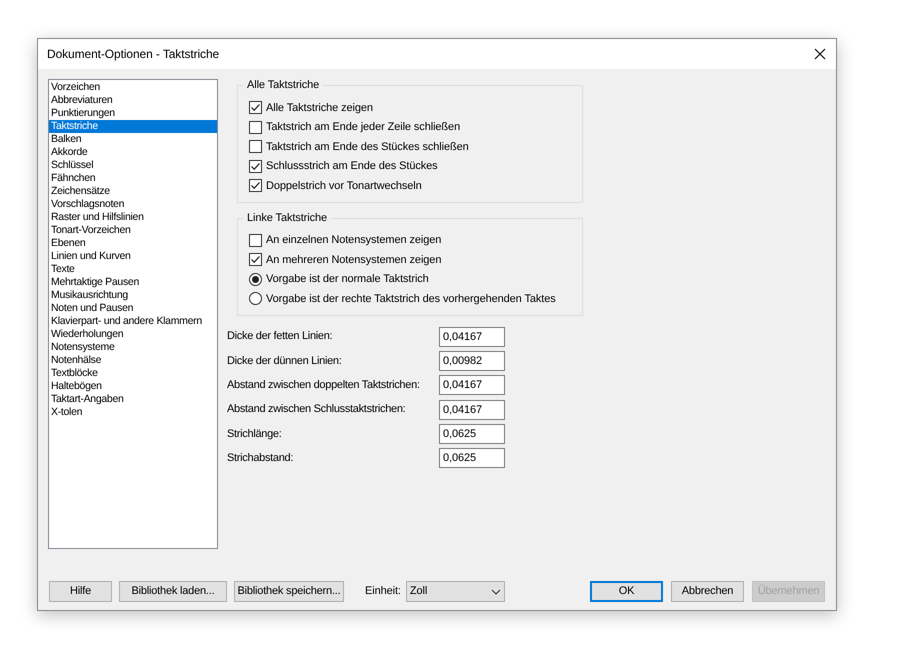 The height and width of the screenshot is (657, 899). I want to click on list-item: Taktstriche, so click(133, 126).